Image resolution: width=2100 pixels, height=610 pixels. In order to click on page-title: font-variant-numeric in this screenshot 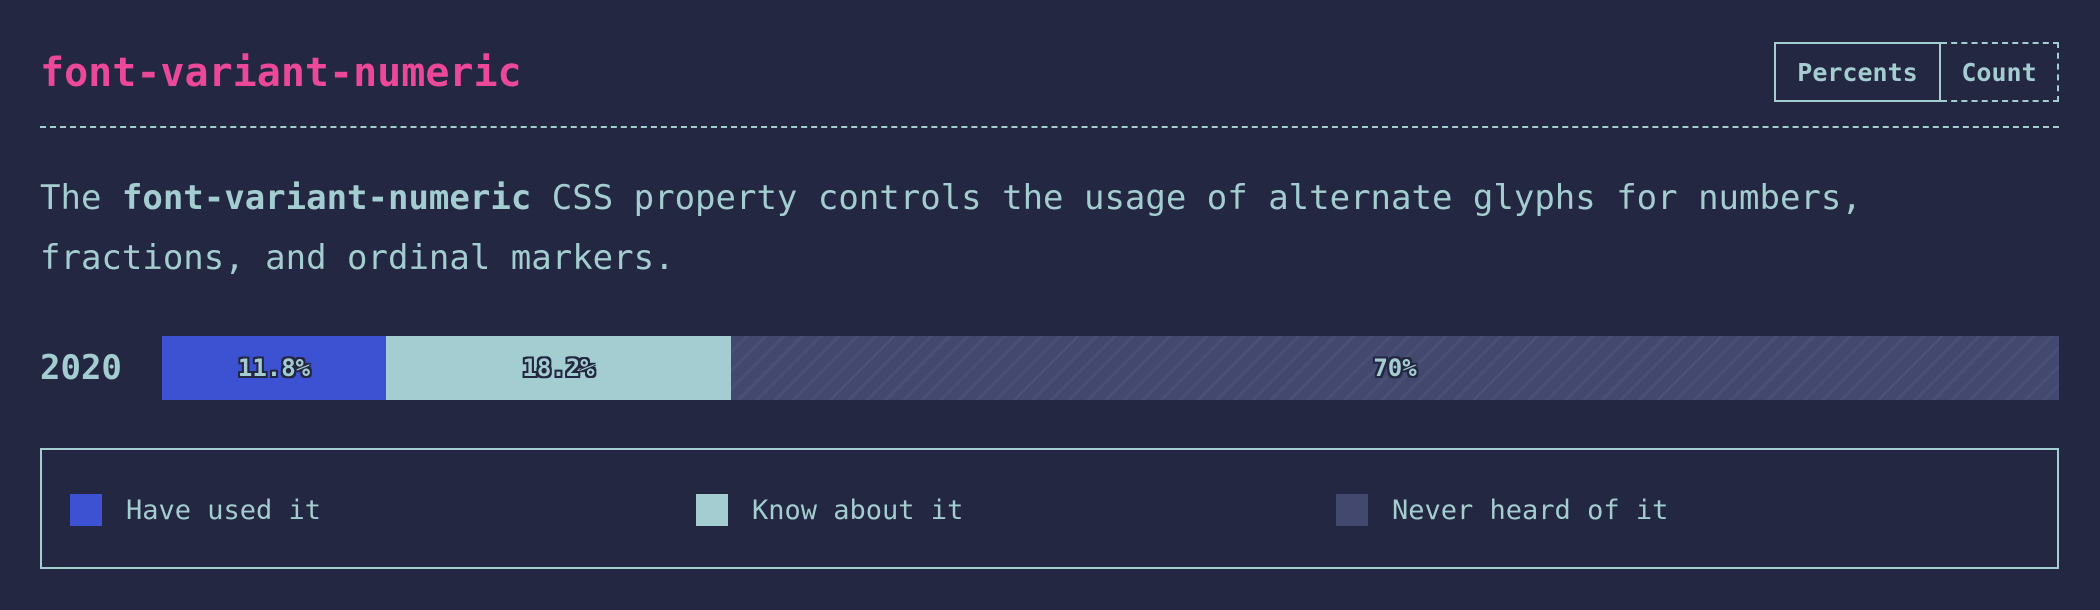, I will do `click(281, 73)`.